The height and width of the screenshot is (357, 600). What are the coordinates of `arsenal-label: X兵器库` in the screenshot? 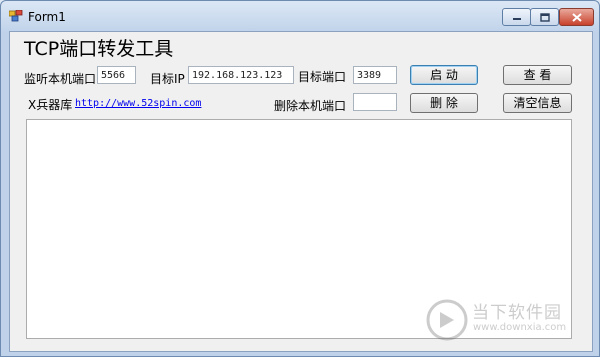 It's located at (50, 105).